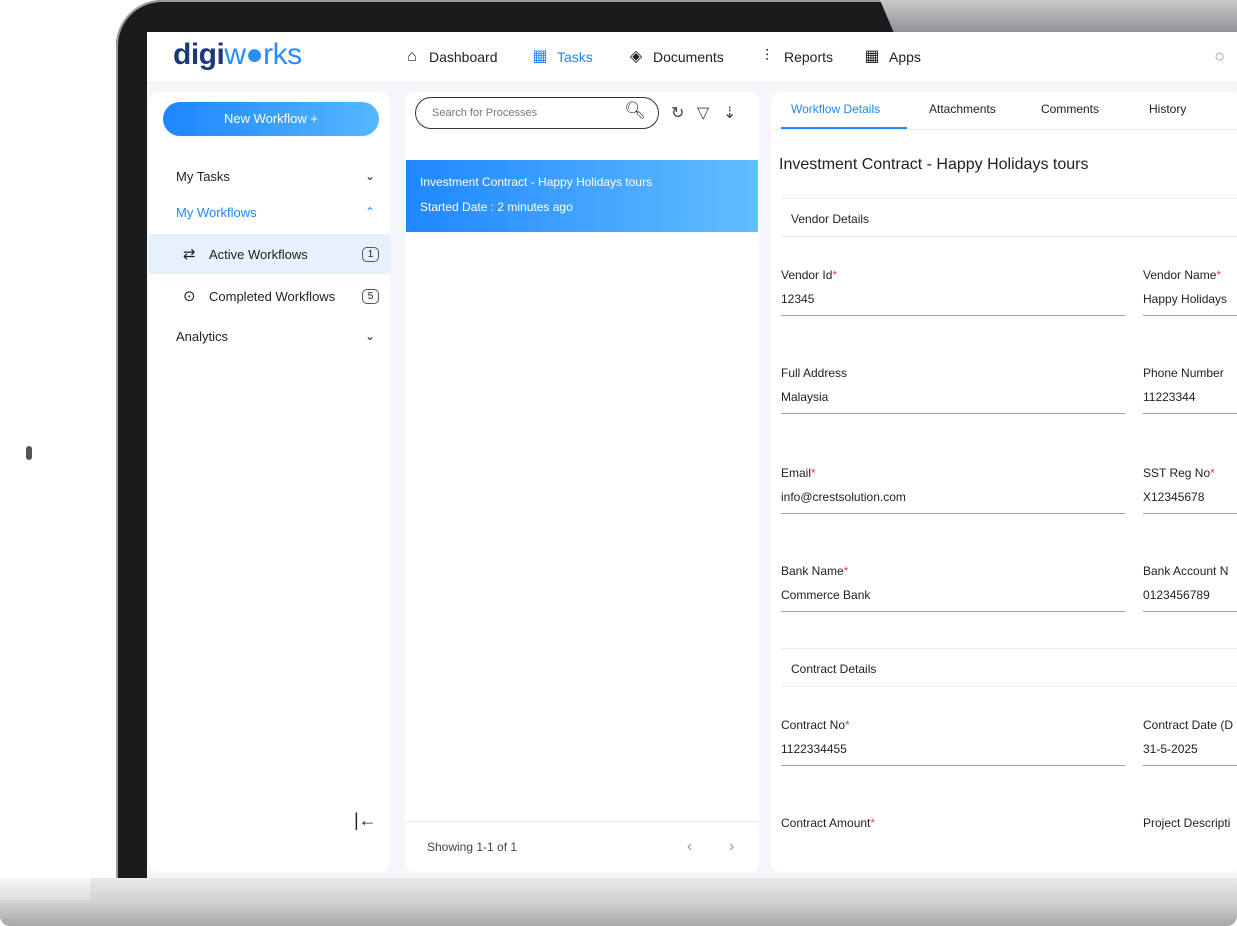  Describe the element at coordinates (485, 113) in the screenshot. I see `search-placeholder: Search for Processes` at that location.